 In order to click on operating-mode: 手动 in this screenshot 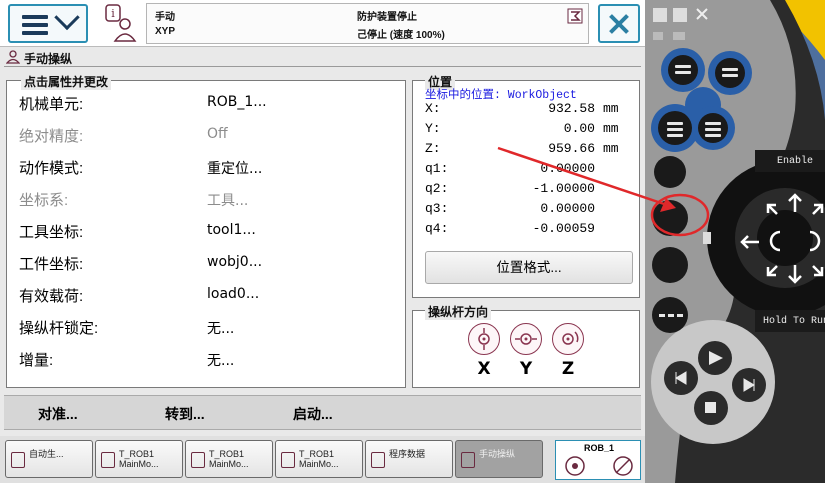, I will do `click(165, 17)`.